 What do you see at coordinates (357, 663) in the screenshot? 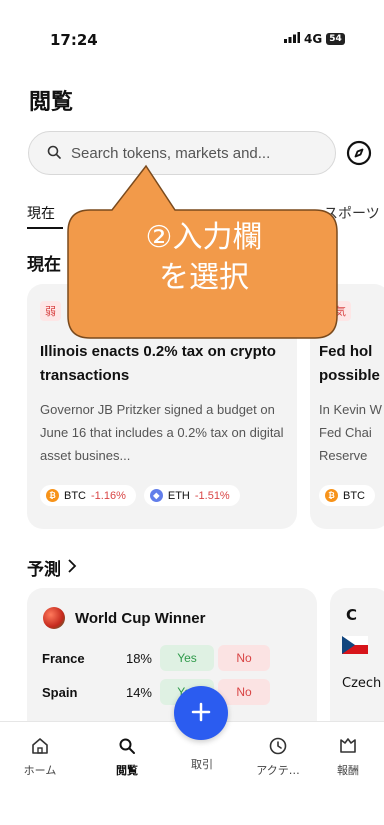
I see `market-card: C Czech` at bounding box center [357, 663].